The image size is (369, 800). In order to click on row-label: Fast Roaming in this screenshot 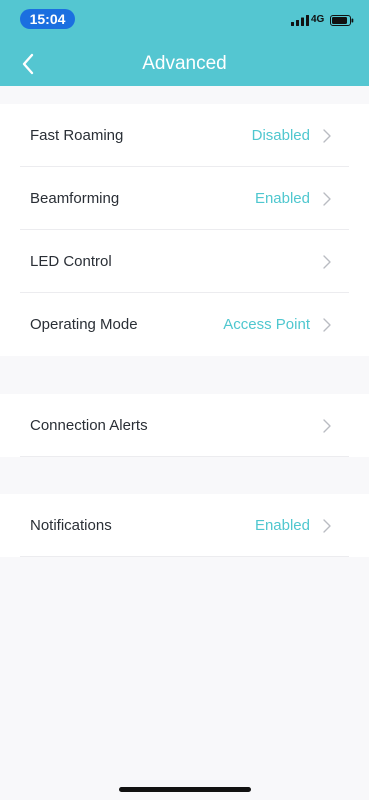, I will do `click(77, 135)`.